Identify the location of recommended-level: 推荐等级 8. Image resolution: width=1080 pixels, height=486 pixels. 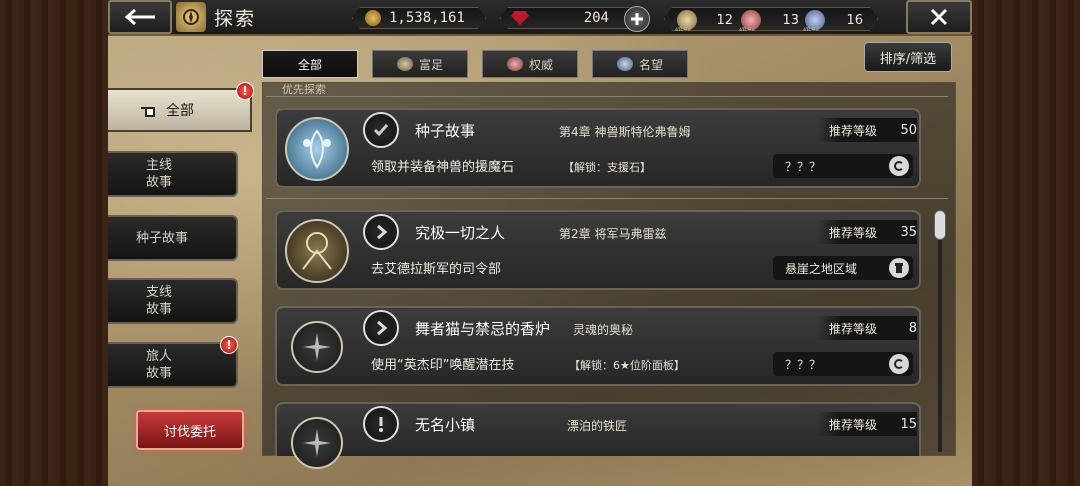
(867, 328).